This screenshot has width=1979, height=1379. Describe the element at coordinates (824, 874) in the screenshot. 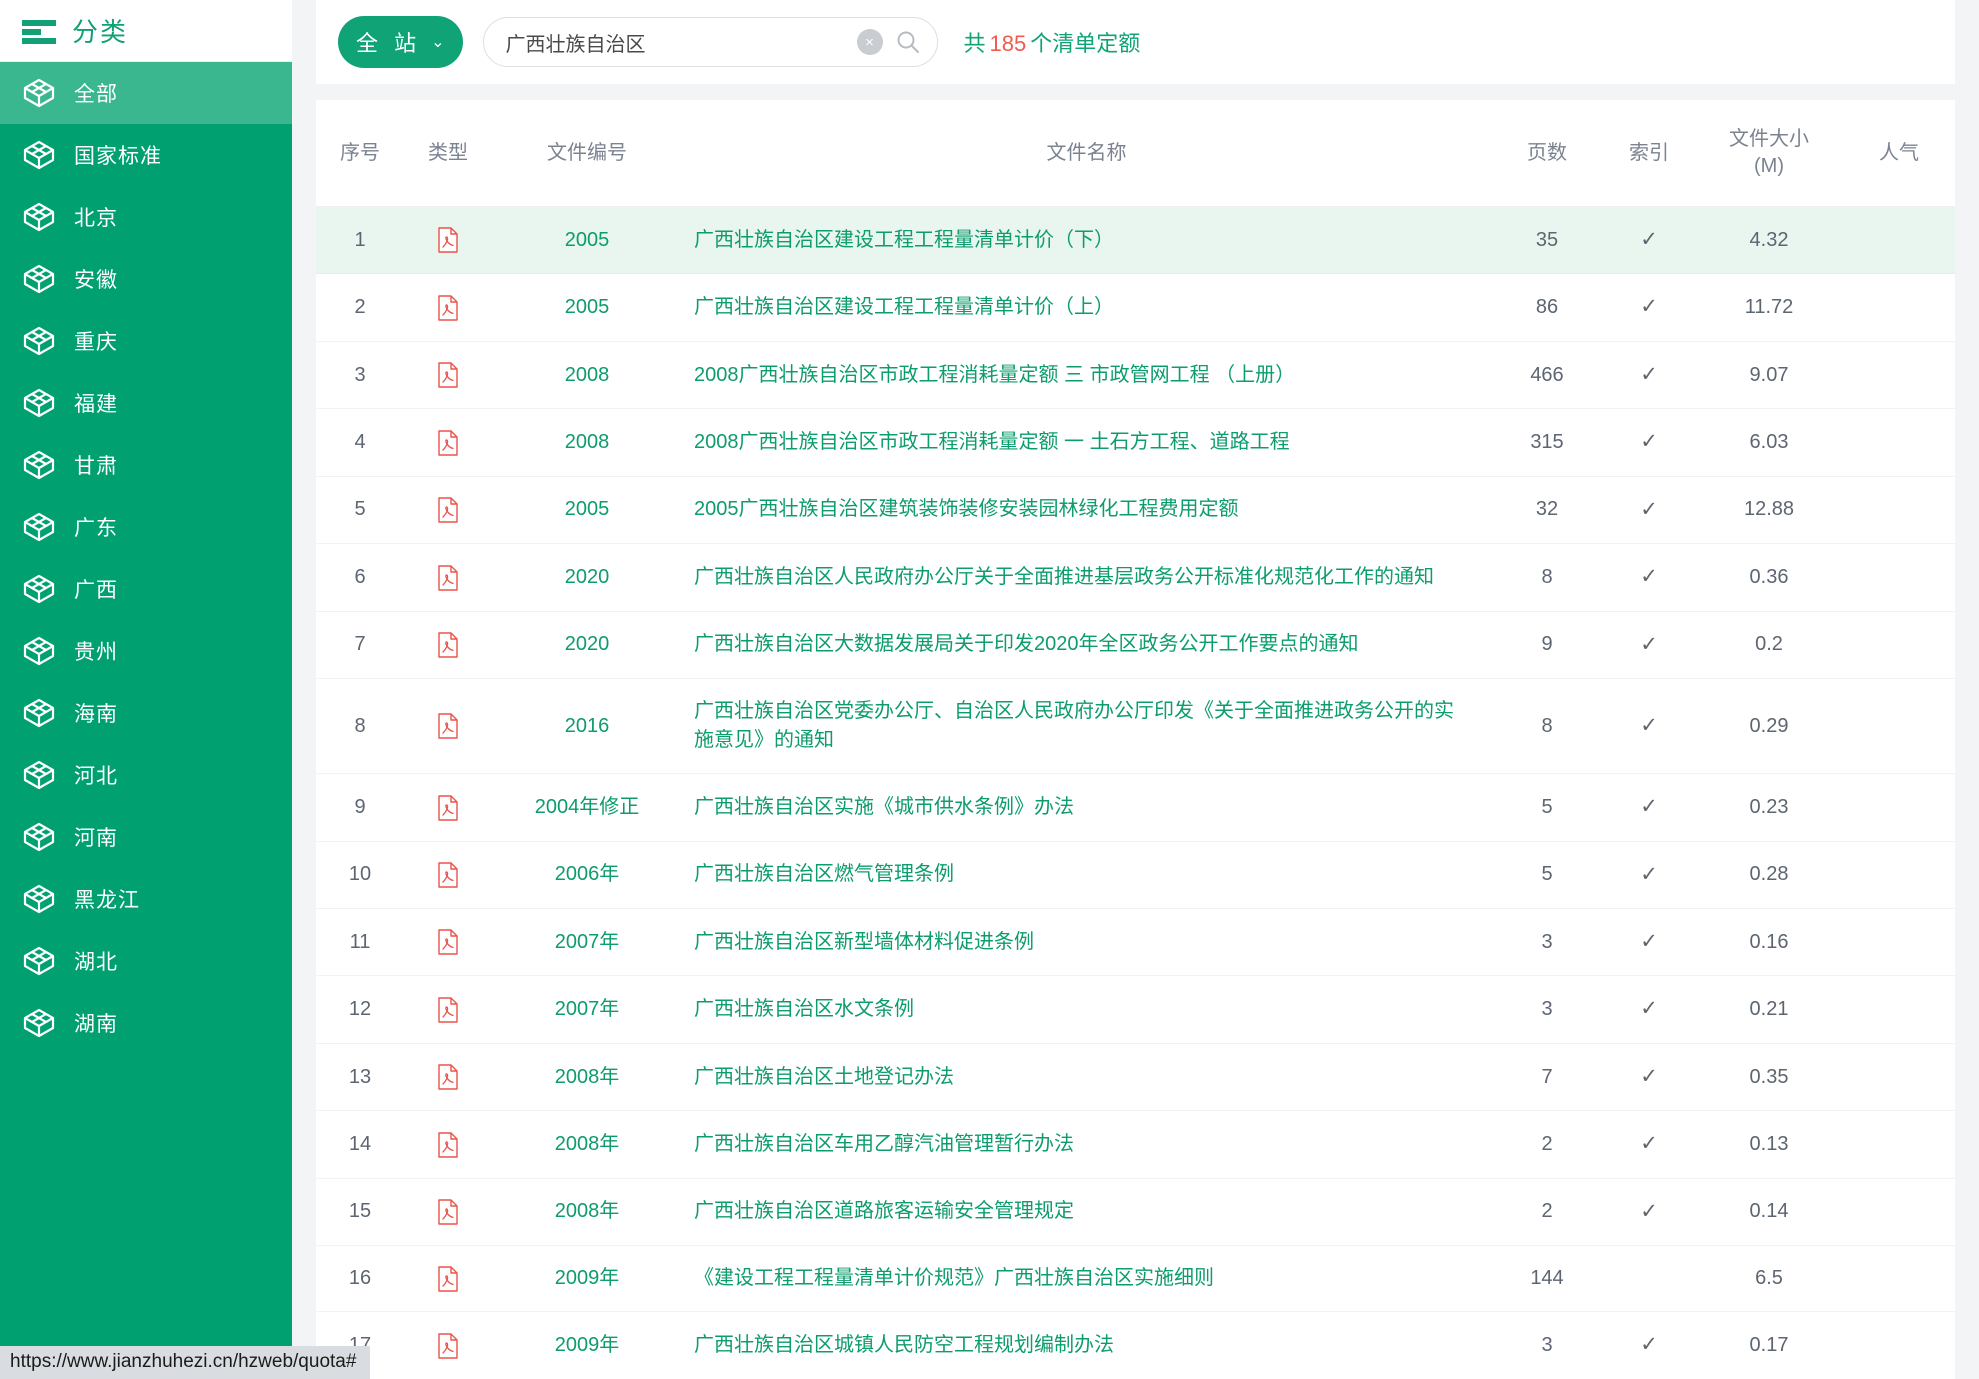

I see `file-name-link: 广西壮族自治区燃气管理条例` at that location.